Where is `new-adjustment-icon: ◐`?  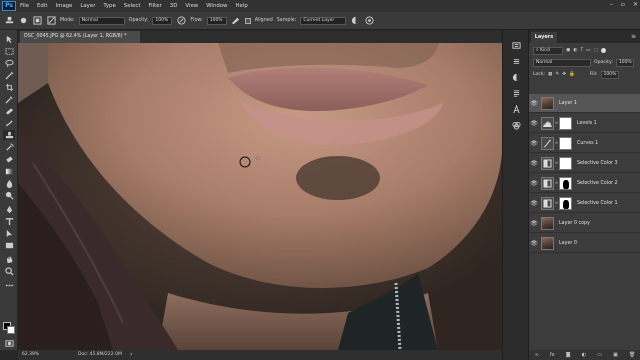
new-adjustment-icon: ◐ is located at coordinates (584, 355).